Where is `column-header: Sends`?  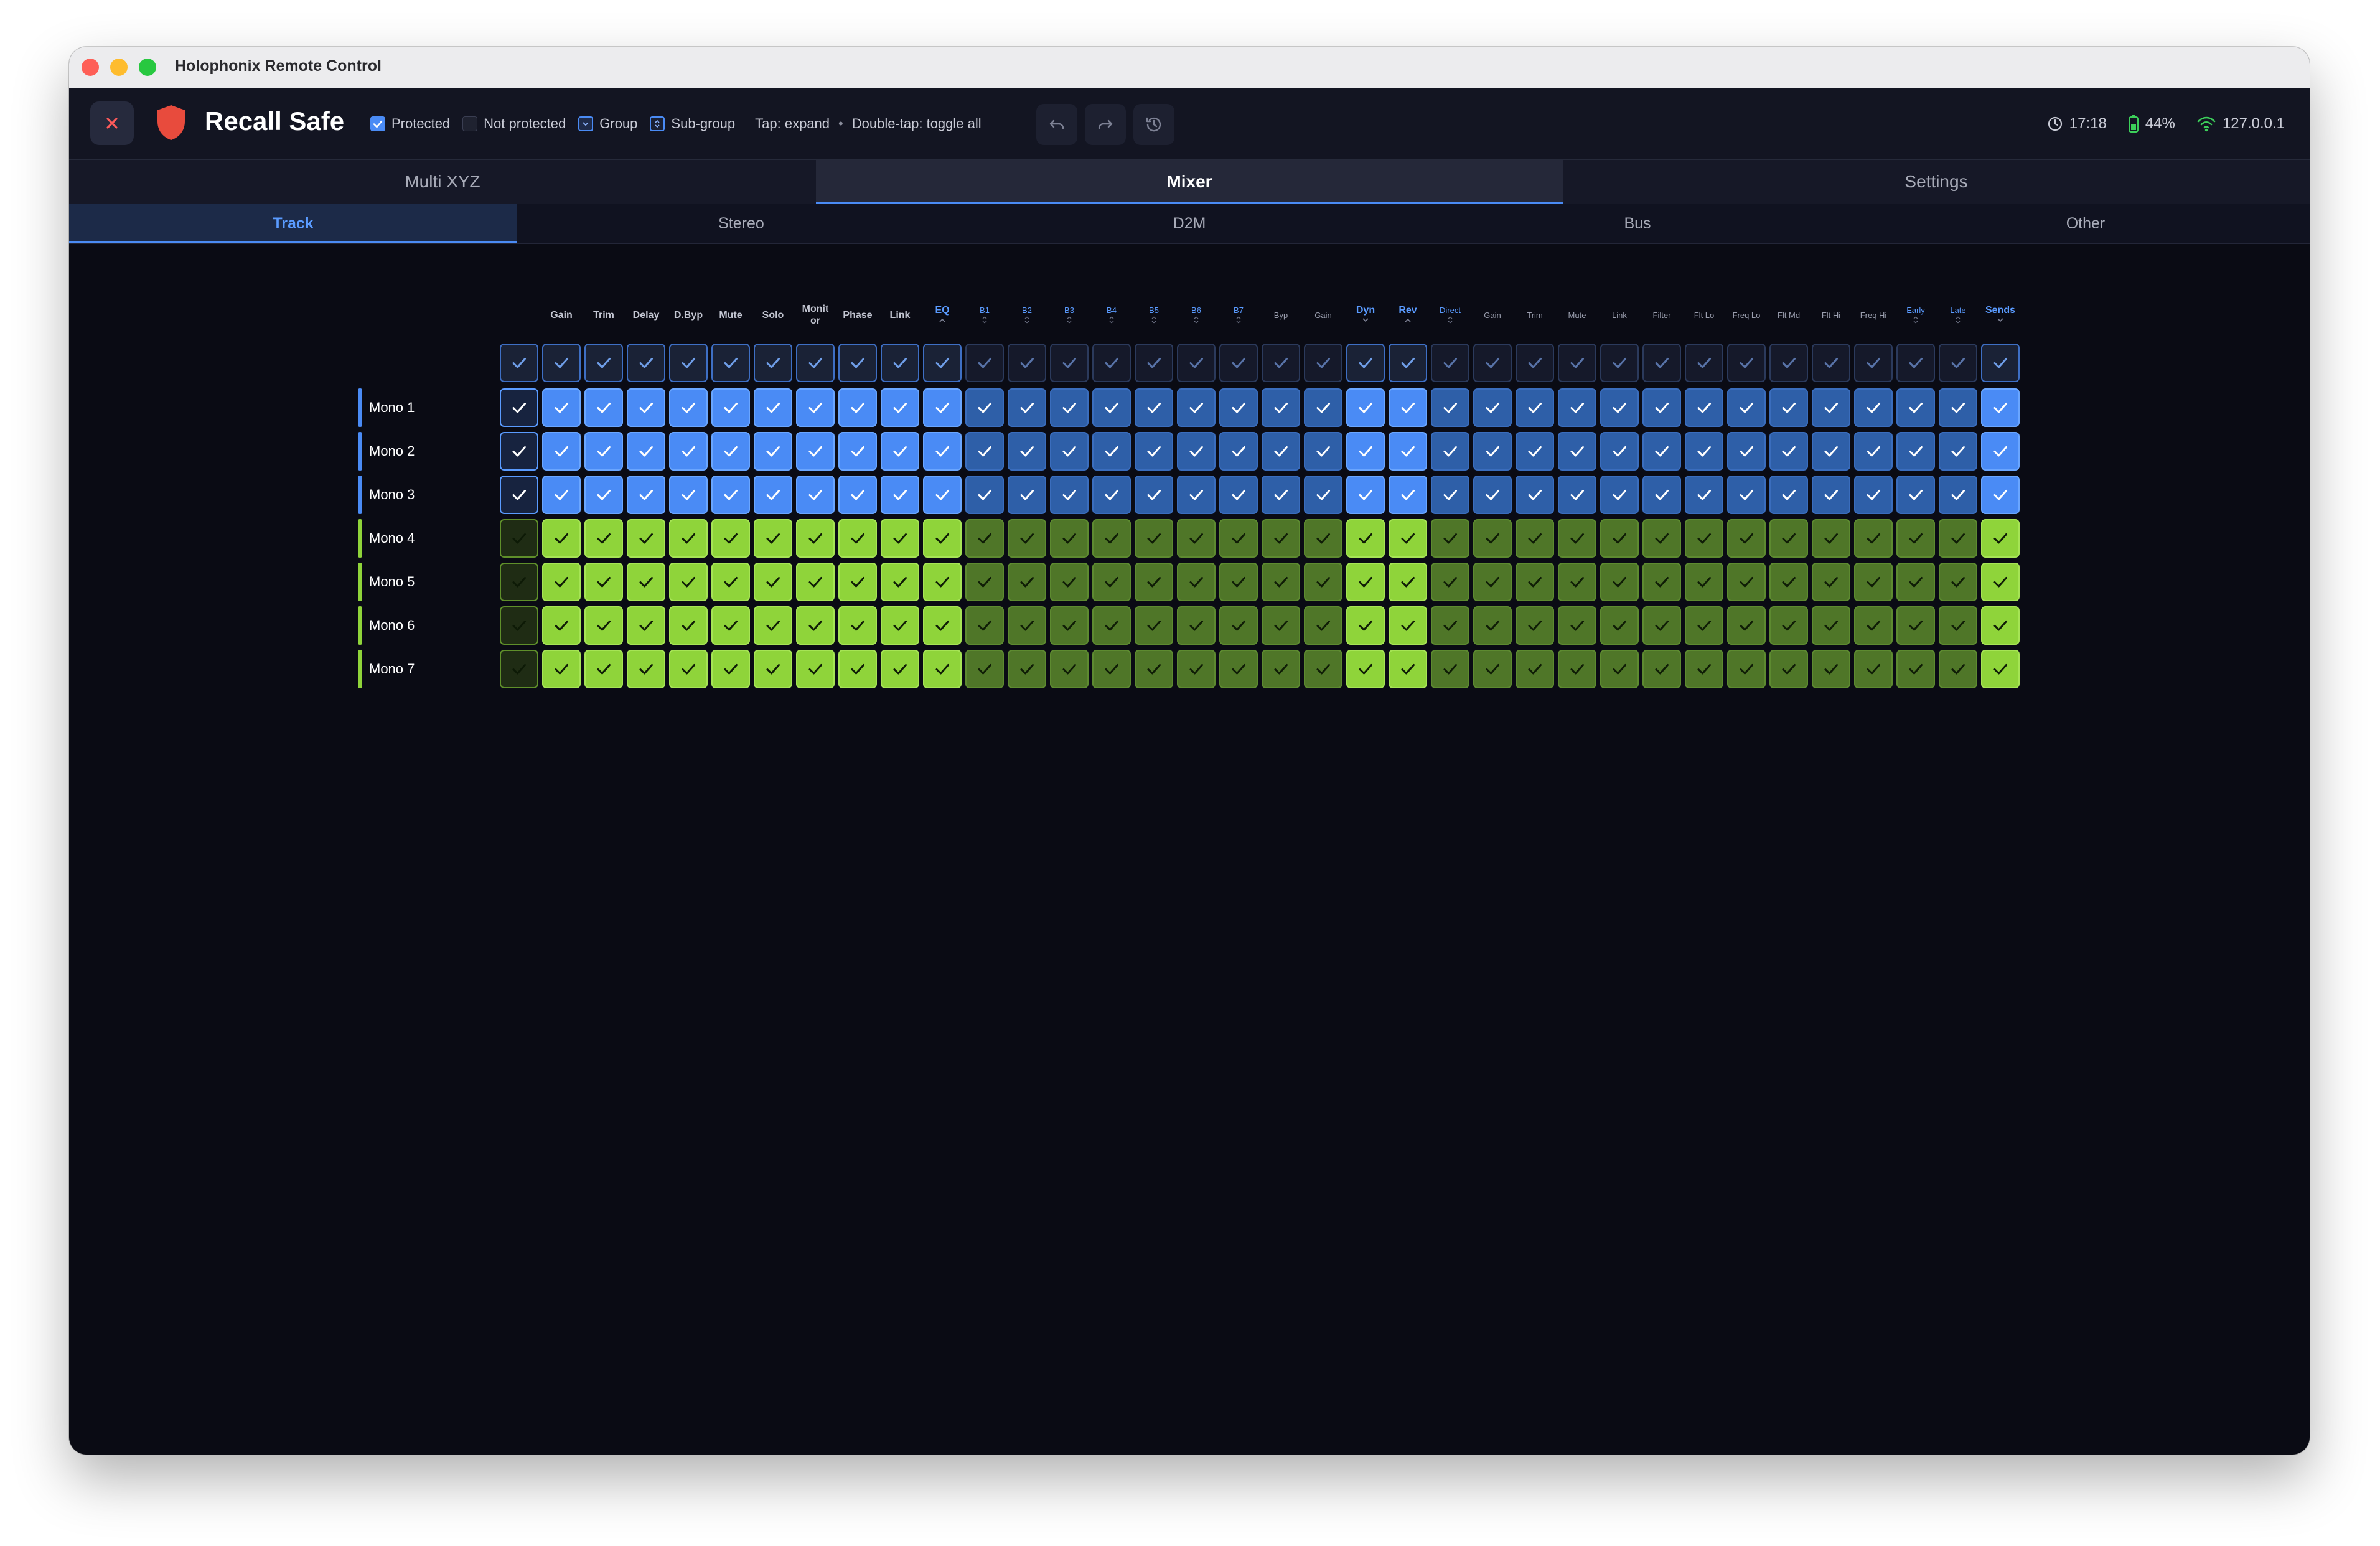 column-header: Sends is located at coordinates (2001, 314).